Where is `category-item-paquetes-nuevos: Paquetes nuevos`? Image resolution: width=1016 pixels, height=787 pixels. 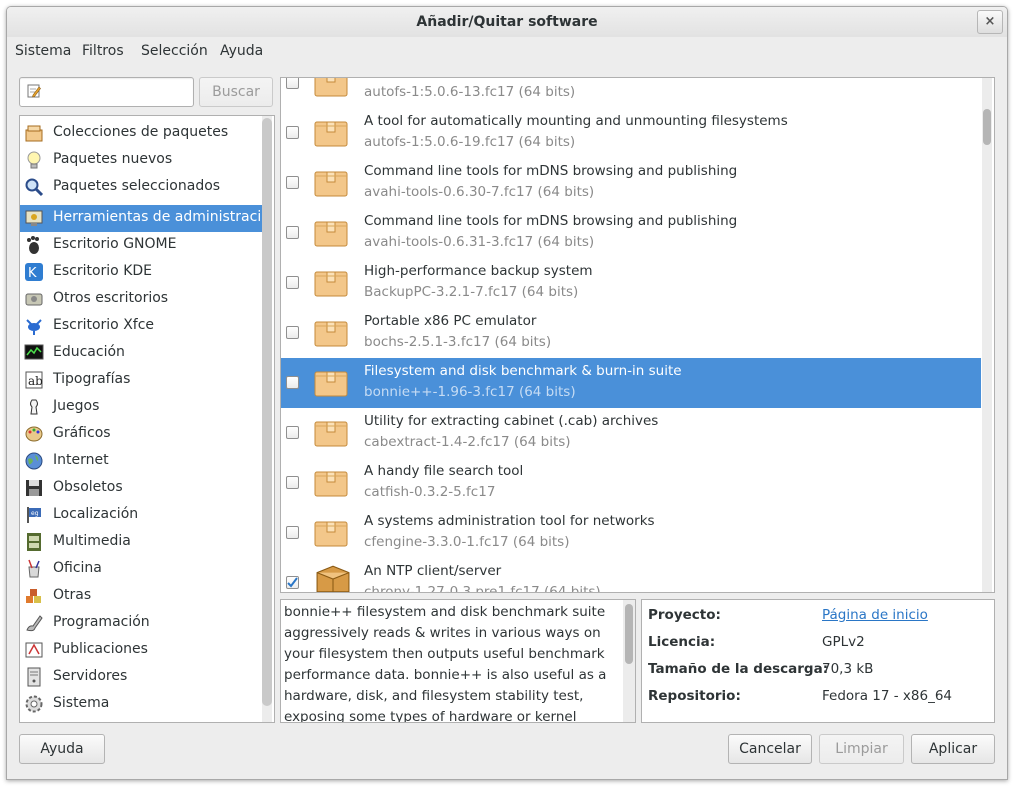 category-item-paquetes-nuevos: Paquetes nuevos is located at coordinates (141, 160).